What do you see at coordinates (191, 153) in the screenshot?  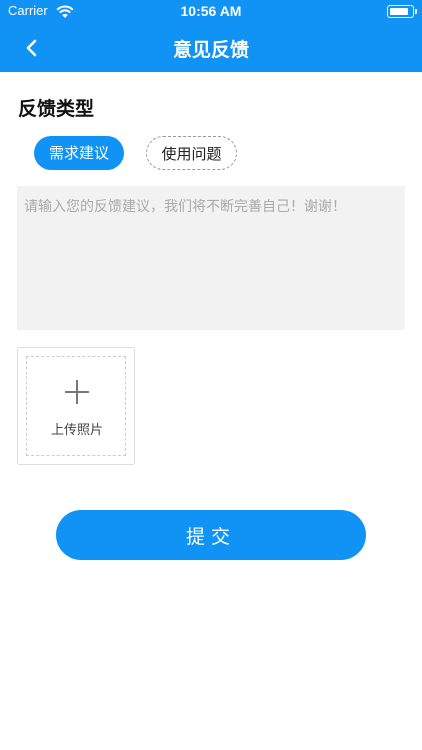 I see `type-chip-usage-issue: 使用问题` at bounding box center [191, 153].